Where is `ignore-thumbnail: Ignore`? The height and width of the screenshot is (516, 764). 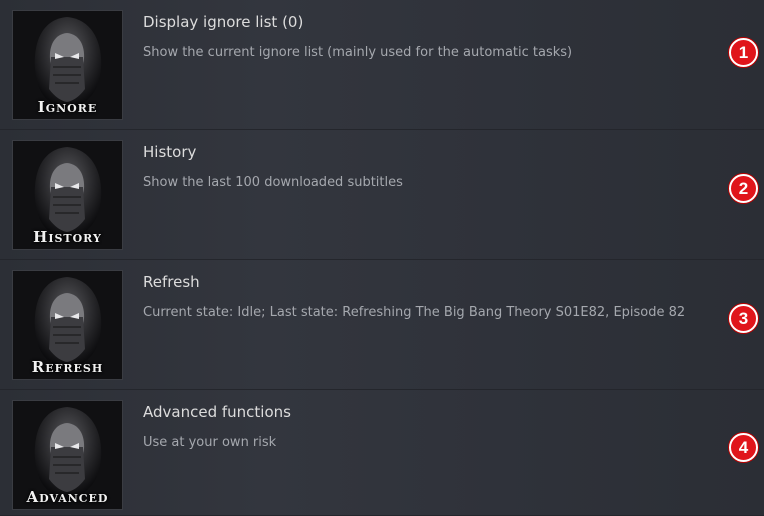
ignore-thumbnail: Ignore is located at coordinates (67, 65).